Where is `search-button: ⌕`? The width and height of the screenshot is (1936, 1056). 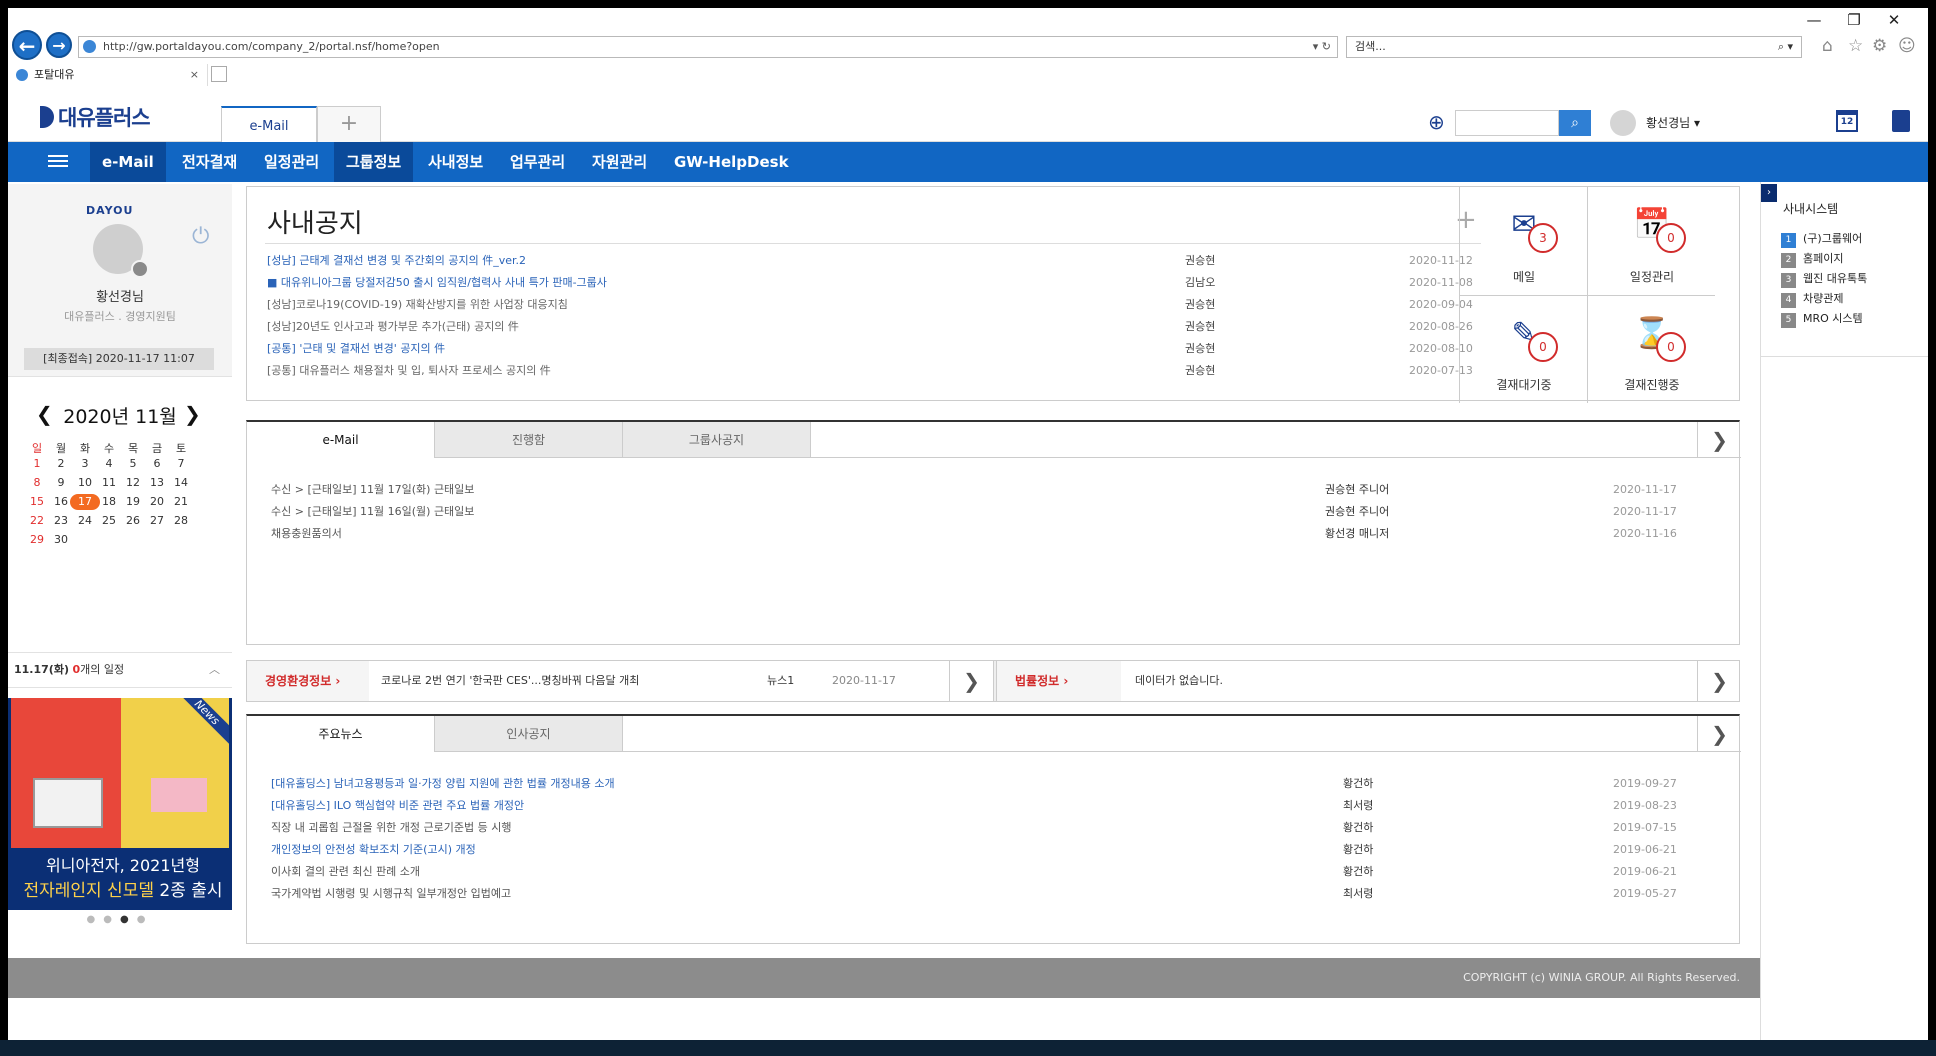 search-button: ⌕ is located at coordinates (1575, 123).